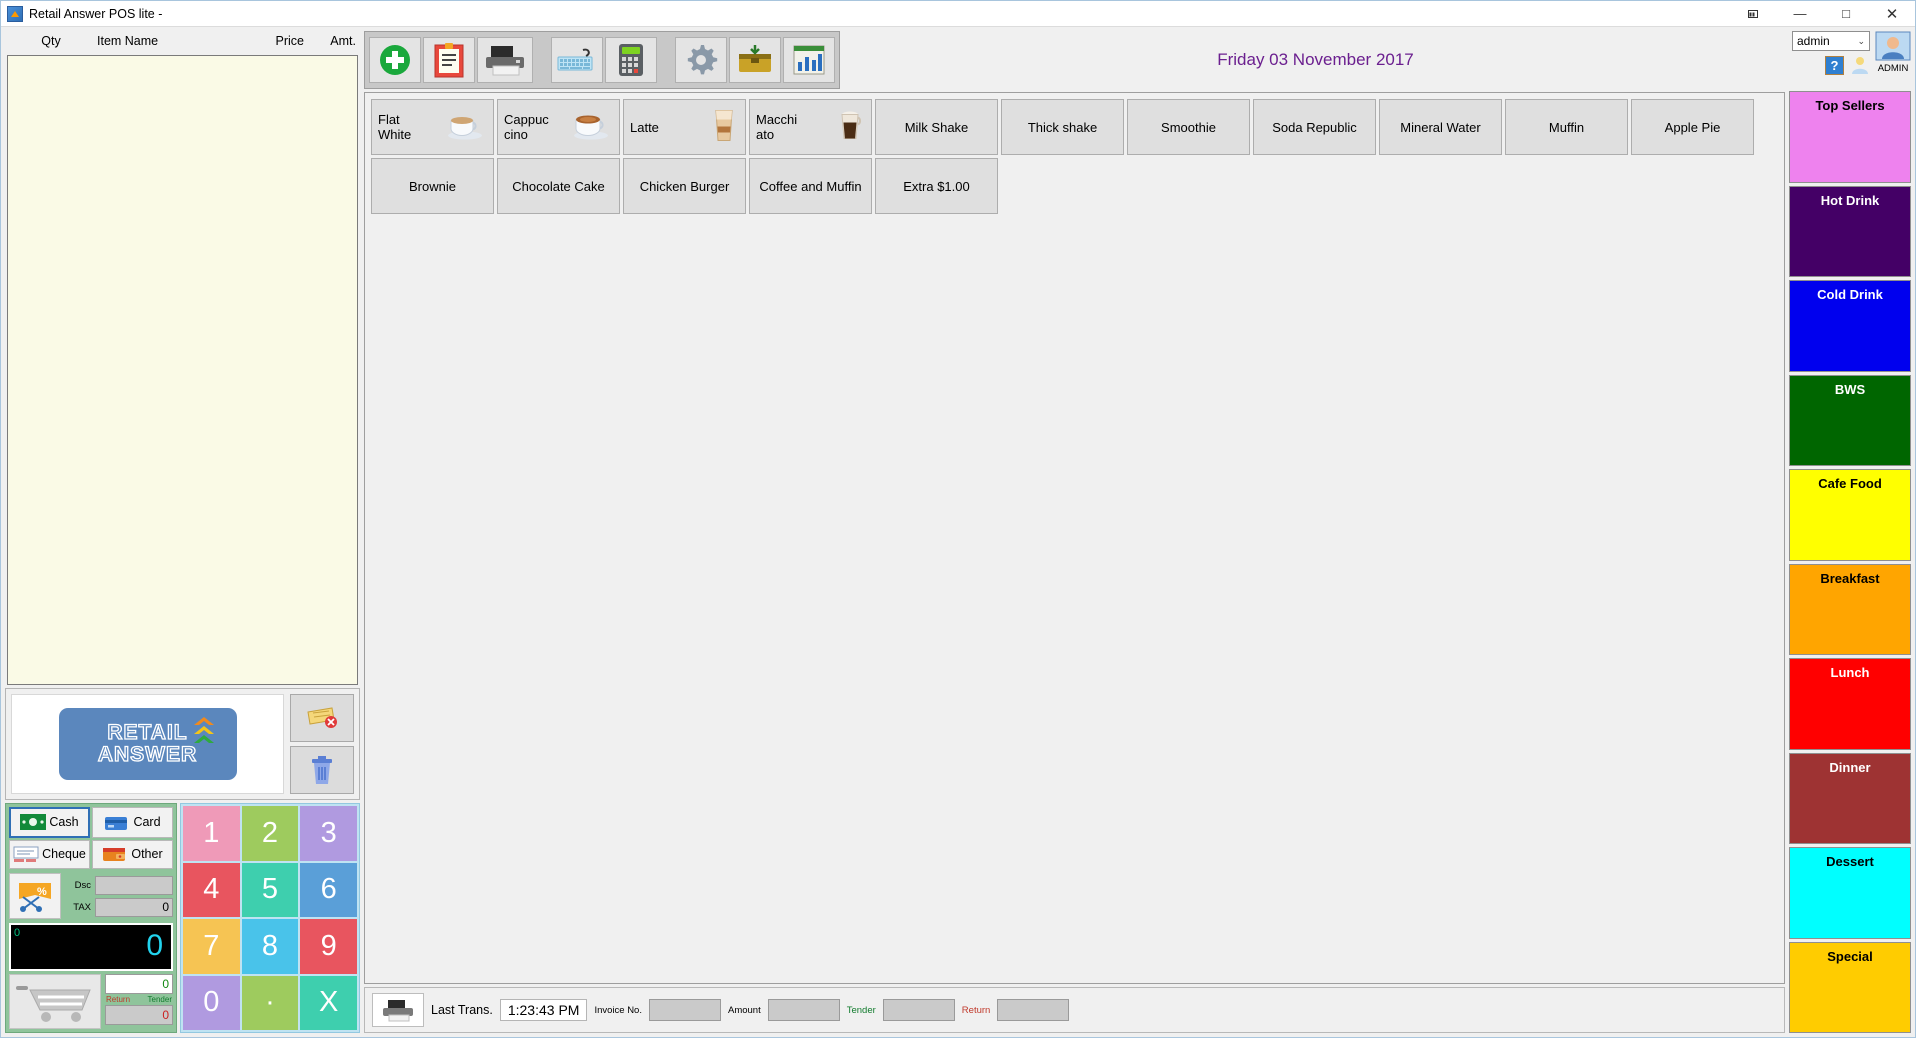 The width and height of the screenshot is (1916, 1038). What do you see at coordinates (328, 889) in the screenshot?
I see `key-6: 6` at bounding box center [328, 889].